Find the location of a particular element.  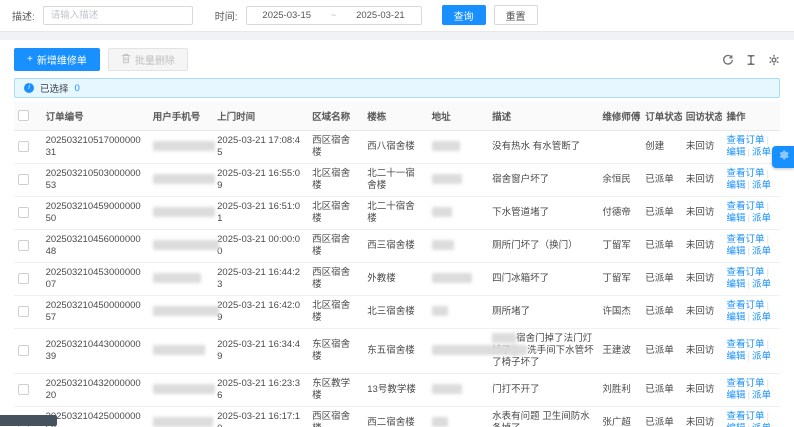

date-start-value: 2025-03-15 is located at coordinates (286, 15).